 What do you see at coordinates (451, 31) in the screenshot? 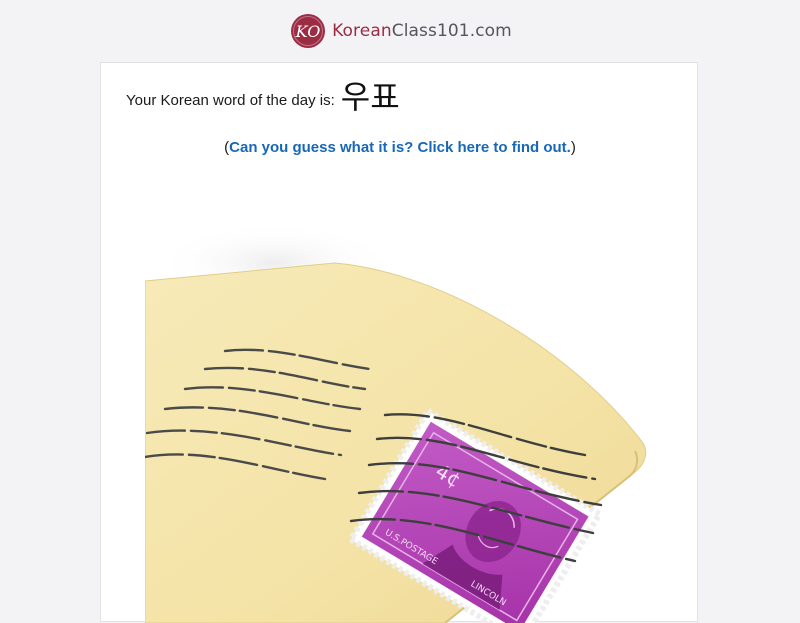
I see `logo-text-class101: Class101.com` at bounding box center [451, 31].